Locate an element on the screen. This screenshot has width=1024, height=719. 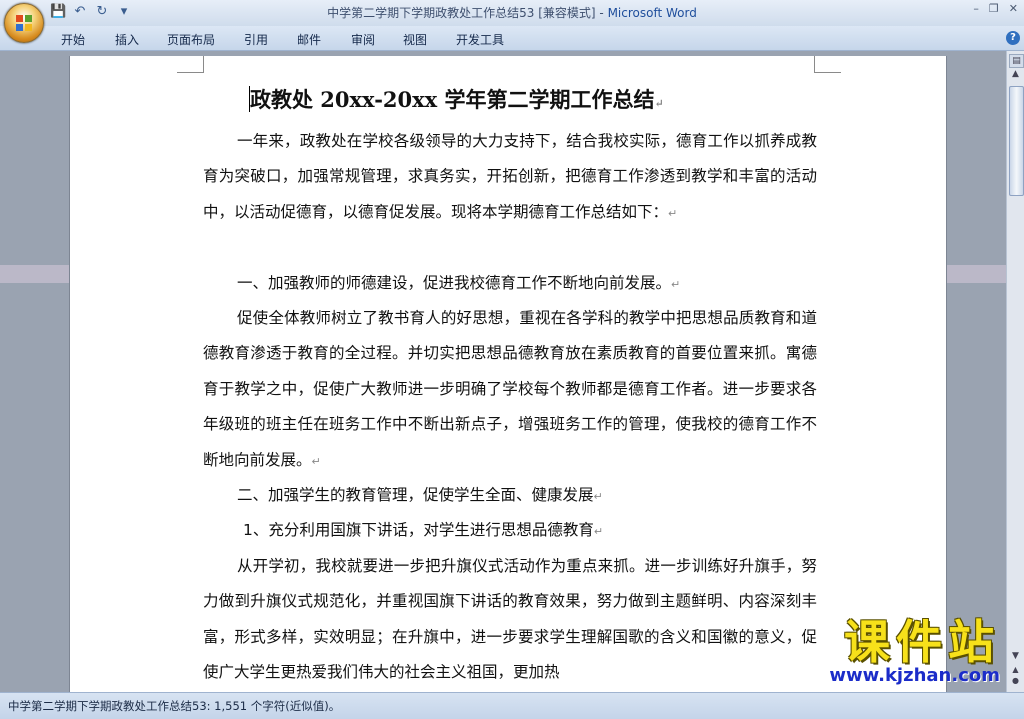
vertical-scrollbar: ▤ ▲ ▼ ▲ ● is located at coordinates (1015, 371).